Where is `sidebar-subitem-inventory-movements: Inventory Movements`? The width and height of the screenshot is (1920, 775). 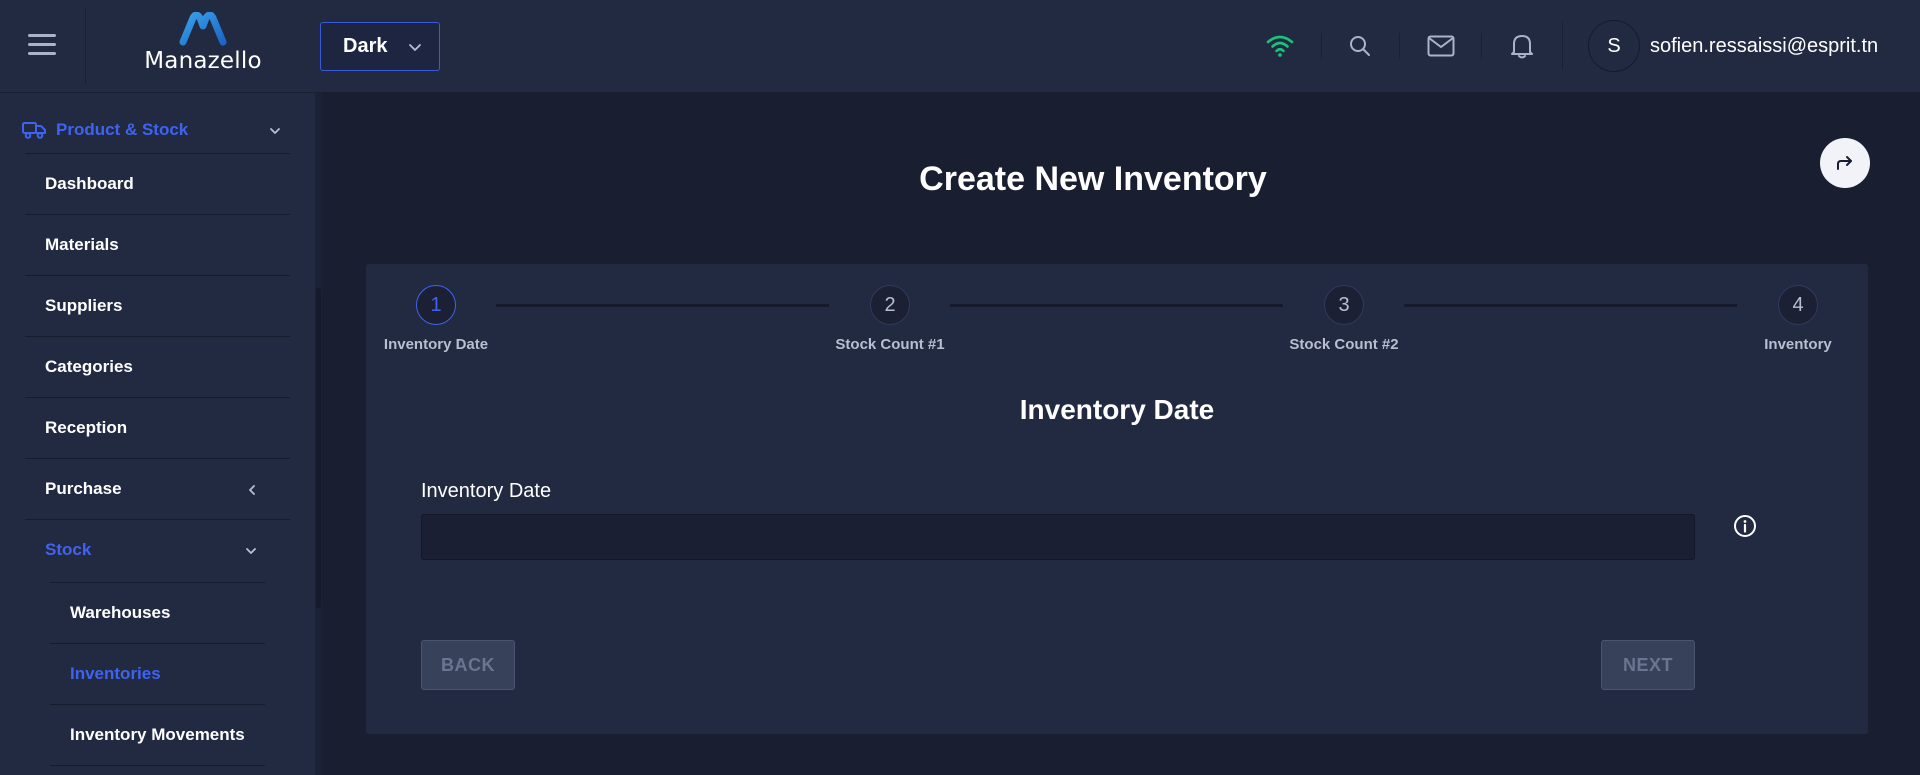
sidebar-subitem-inventory-movements: Inventory Movements is located at coordinates (157, 734).